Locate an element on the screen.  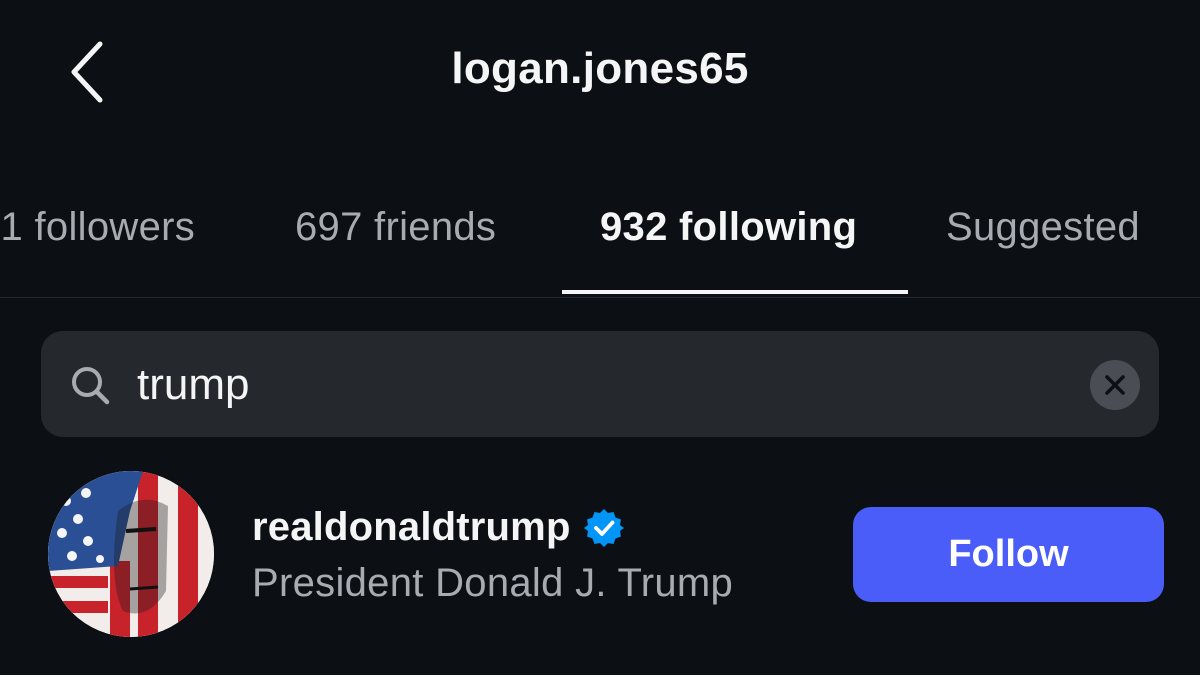
search-input is located at coordinates (602, 385).